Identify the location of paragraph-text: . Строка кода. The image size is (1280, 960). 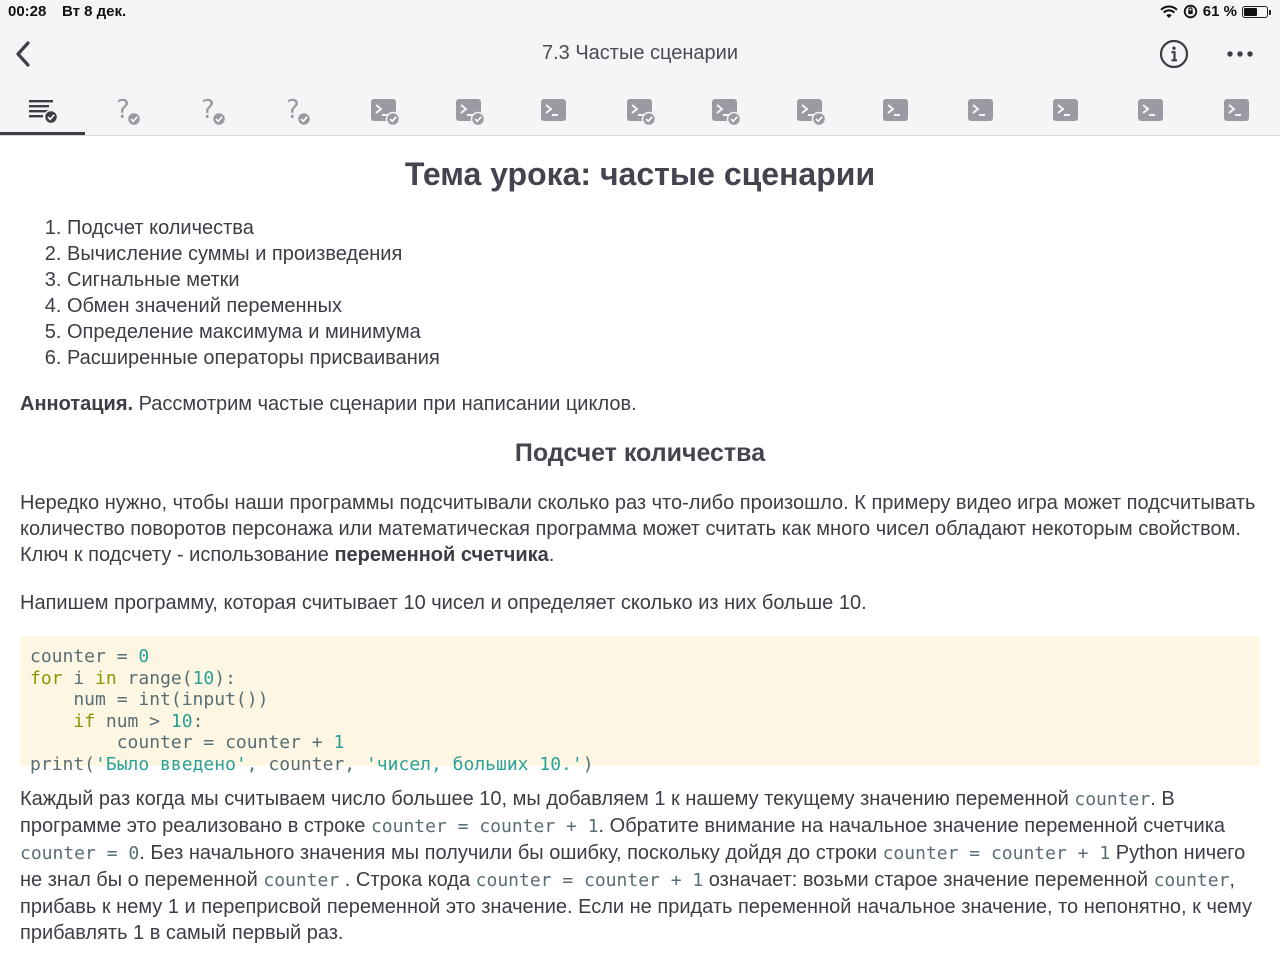
(407, 880).